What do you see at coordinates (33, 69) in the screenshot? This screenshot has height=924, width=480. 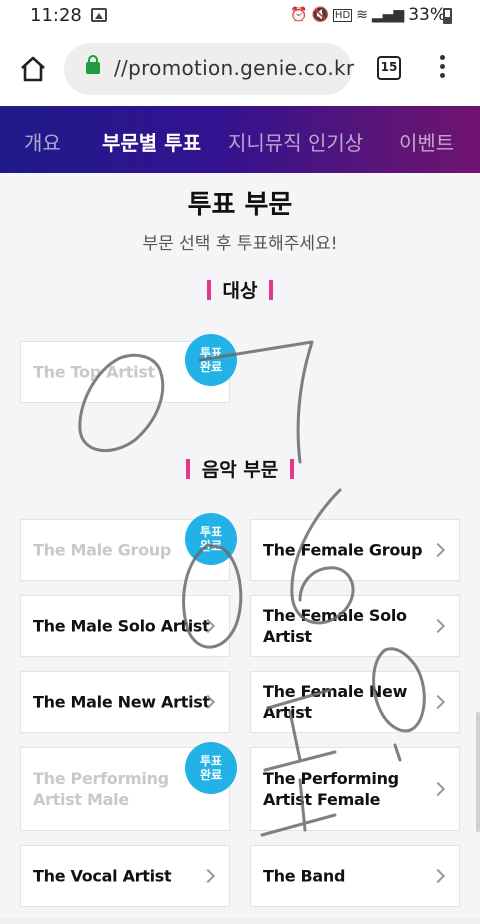 I see `home-icon` at bounding box center [33, 69].